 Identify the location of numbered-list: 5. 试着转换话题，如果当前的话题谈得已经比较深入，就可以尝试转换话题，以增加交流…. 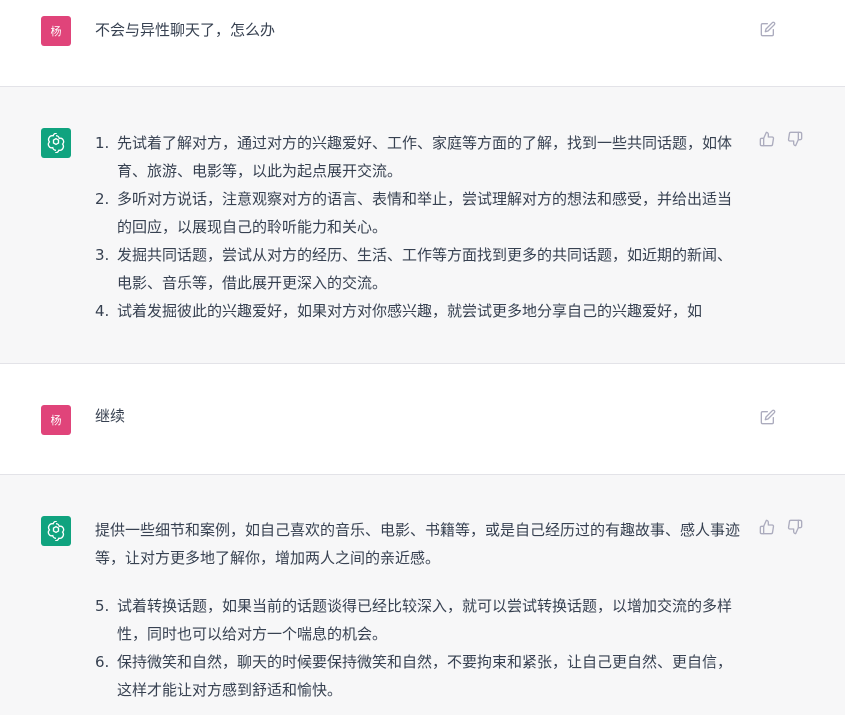
(420, 648).